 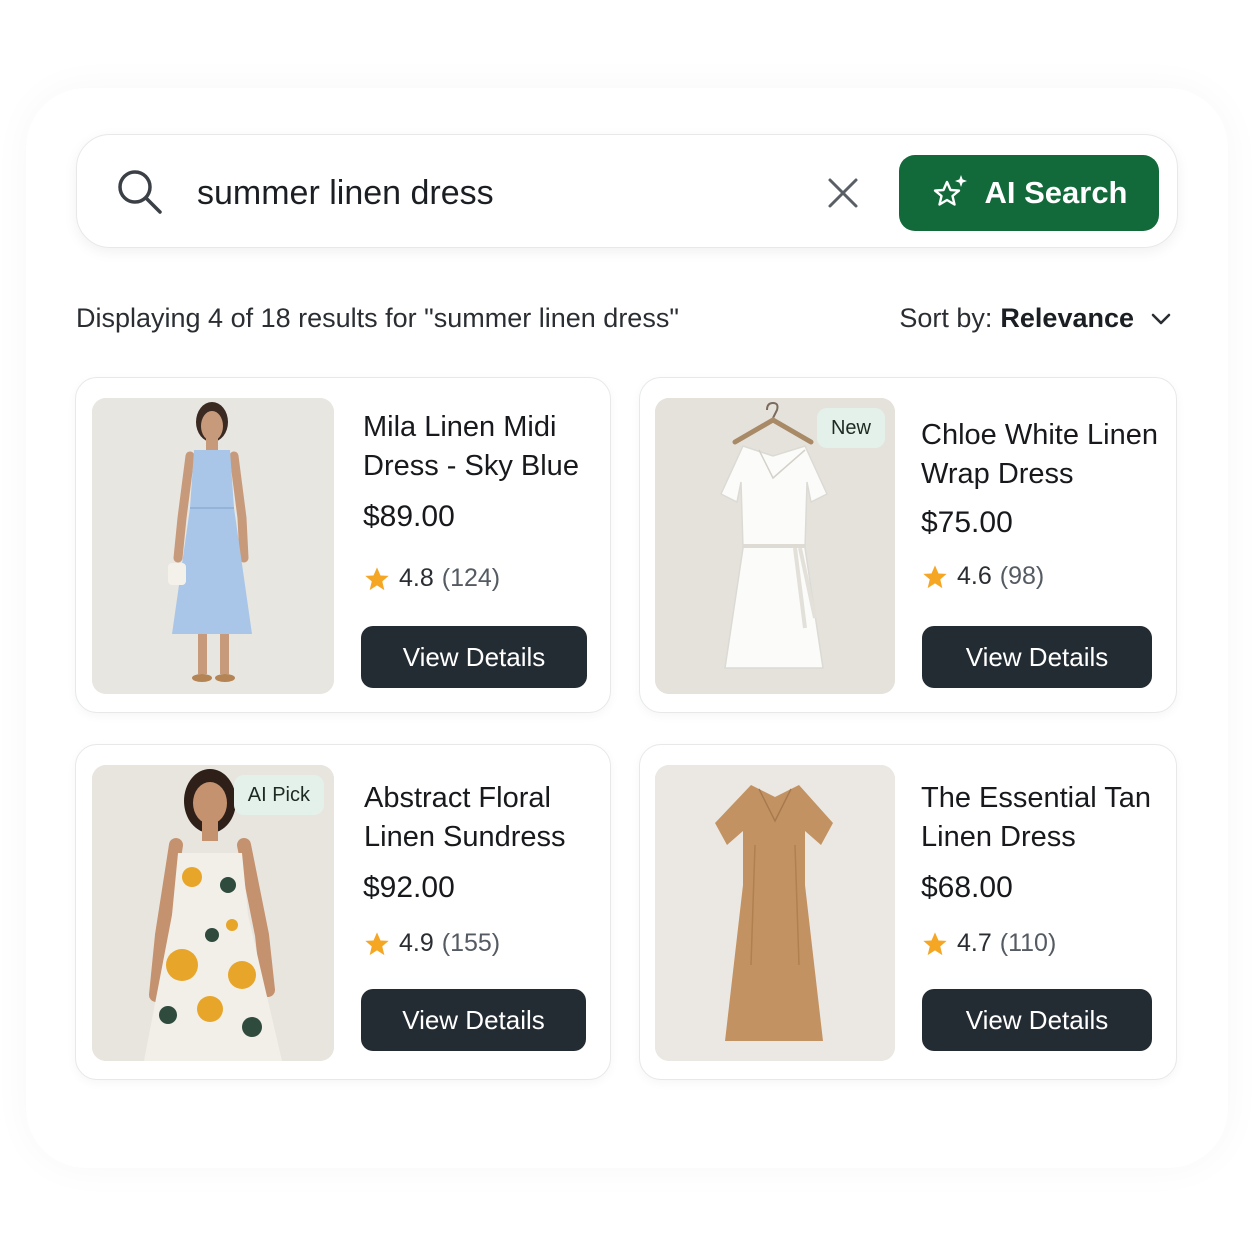 I want to click on sparkle-star-icon, so click(x=951, y=190).